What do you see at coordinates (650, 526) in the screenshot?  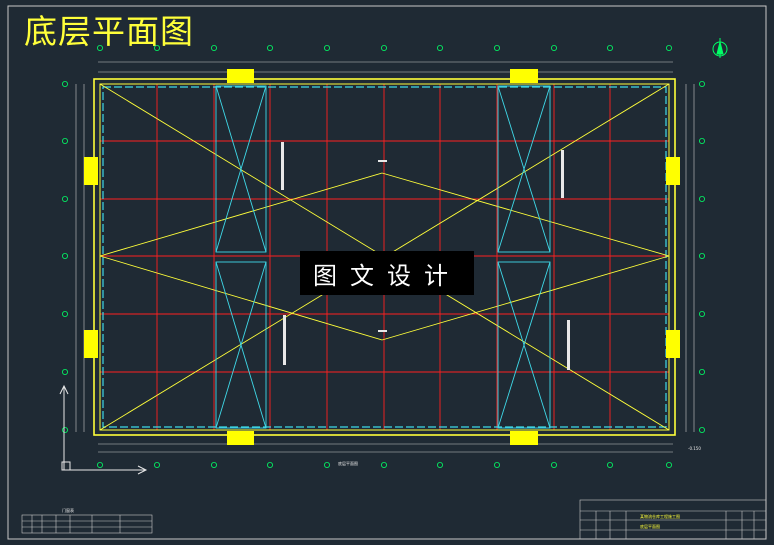 I see `title-block-sheet: 底层平面图` at bounding box center [650, 526].